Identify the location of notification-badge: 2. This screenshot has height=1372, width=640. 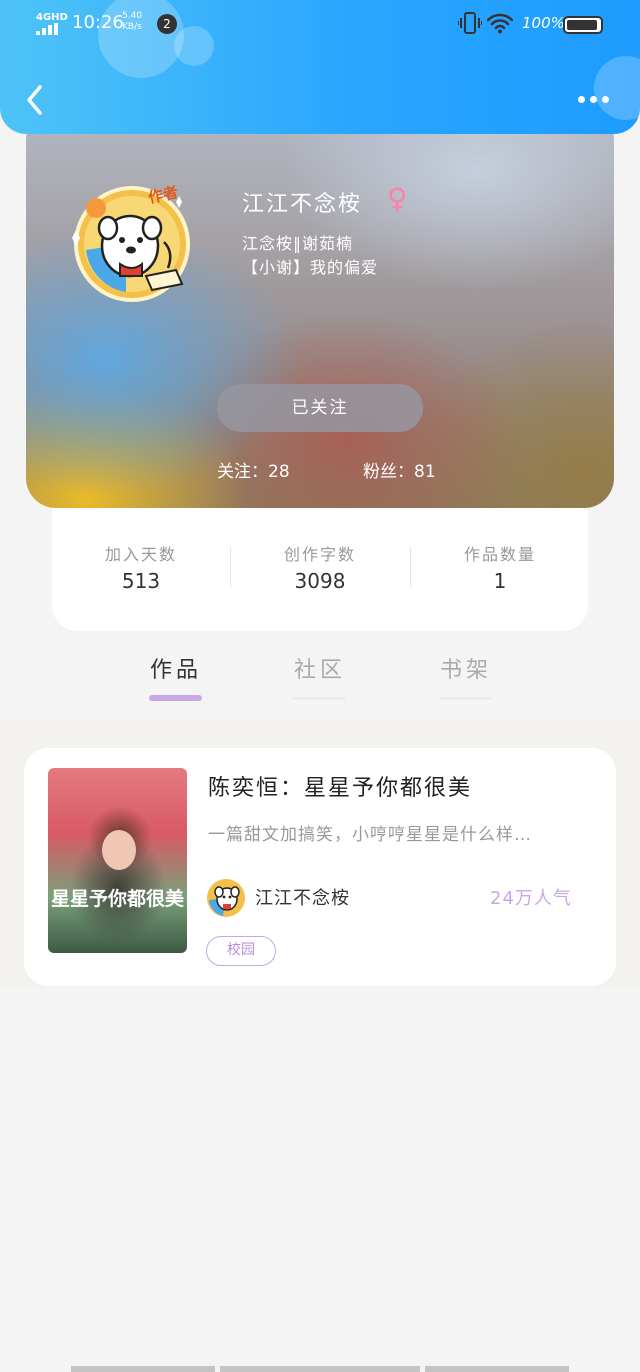
(167, 24).